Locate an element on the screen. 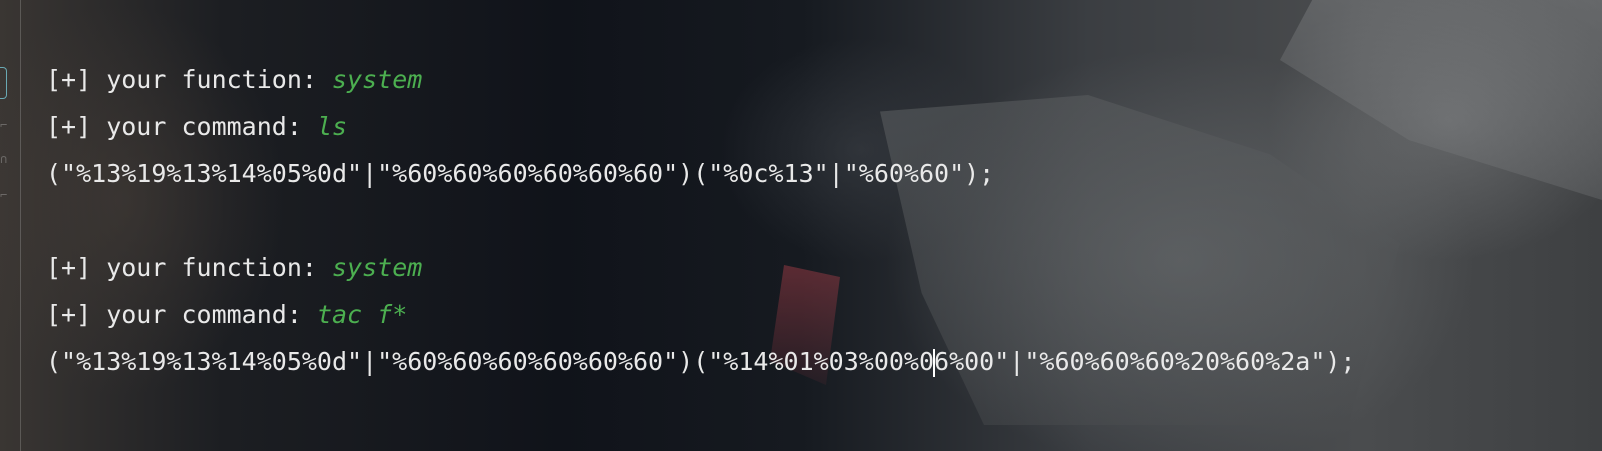 This screenshot has height=451, width=1602. gutter-divider is located at coordinates (20, 225).